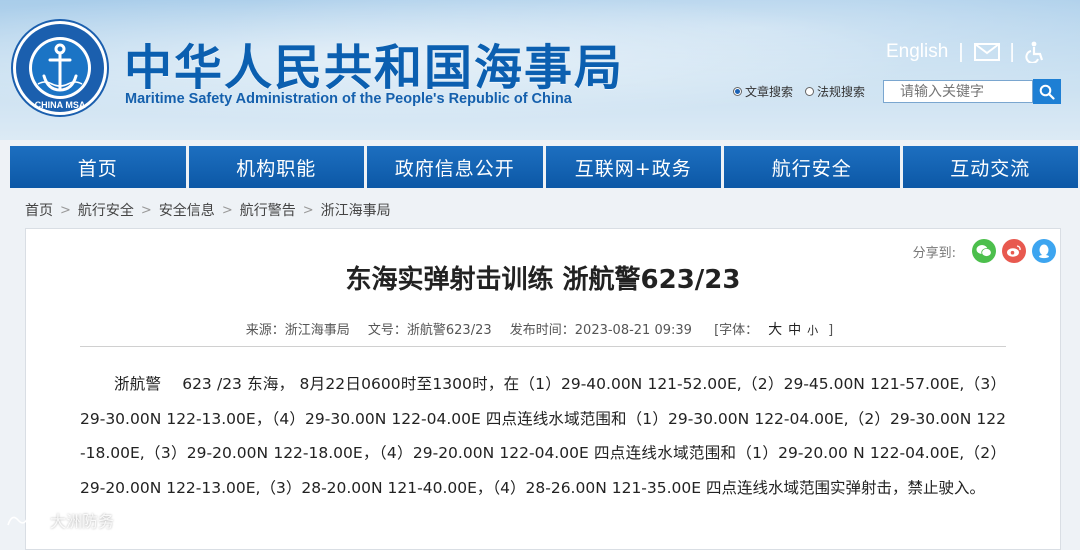 The width and height of the screenshot is (1080, 550). What do you see at coordinates (965, 52) in the screenshot?
I see `top-links: English | |` at bounding box center [965, 52].